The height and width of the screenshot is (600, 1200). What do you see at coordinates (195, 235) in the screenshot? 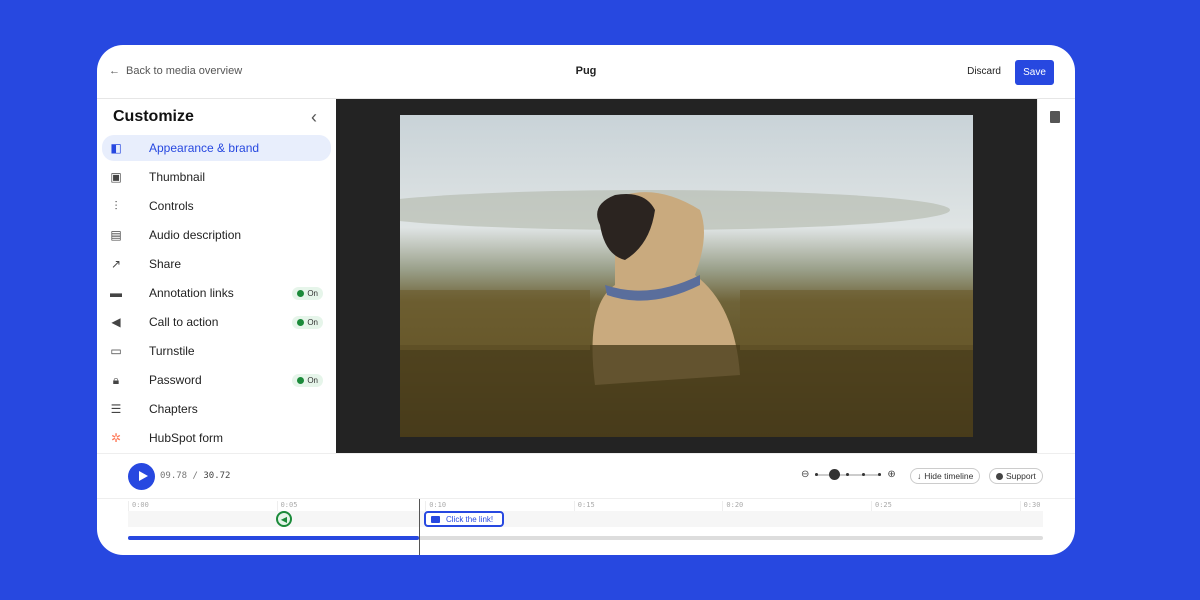
I see `sidebar-item-label: Audio description` at bounding box center [195, 235].